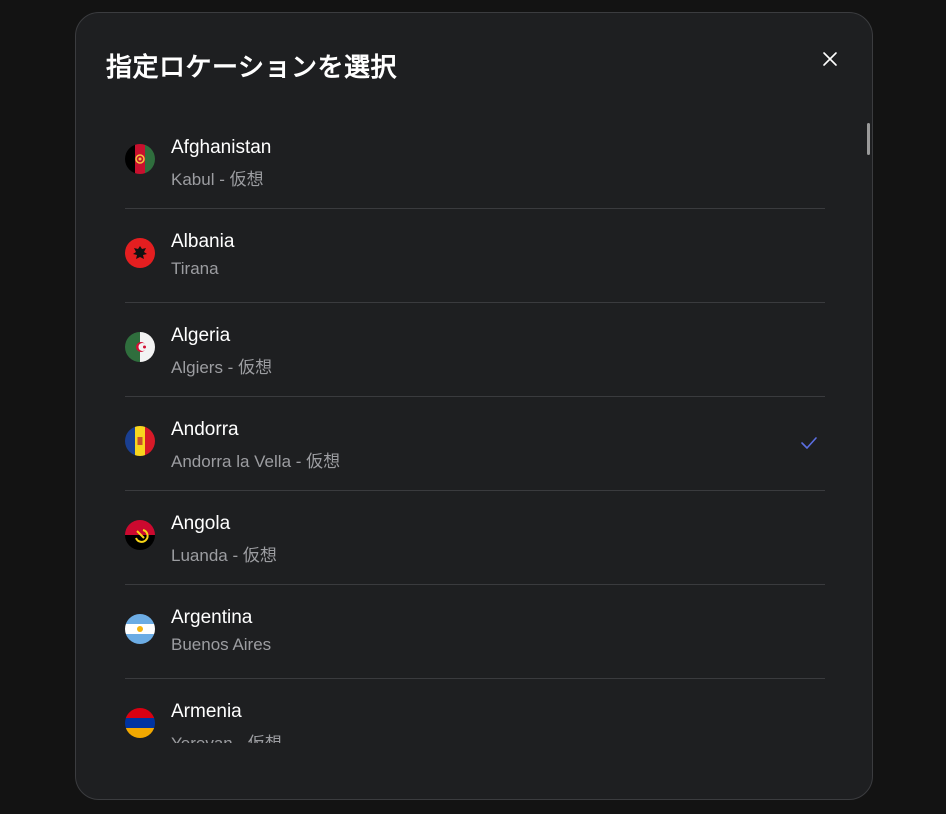 The height and width of the screenshot is (814, 946). What do you see at coordinates (226, 736) in the screenshot?
I see `city-name: Yerevan - 仮想` at bounding box center [226, 736].